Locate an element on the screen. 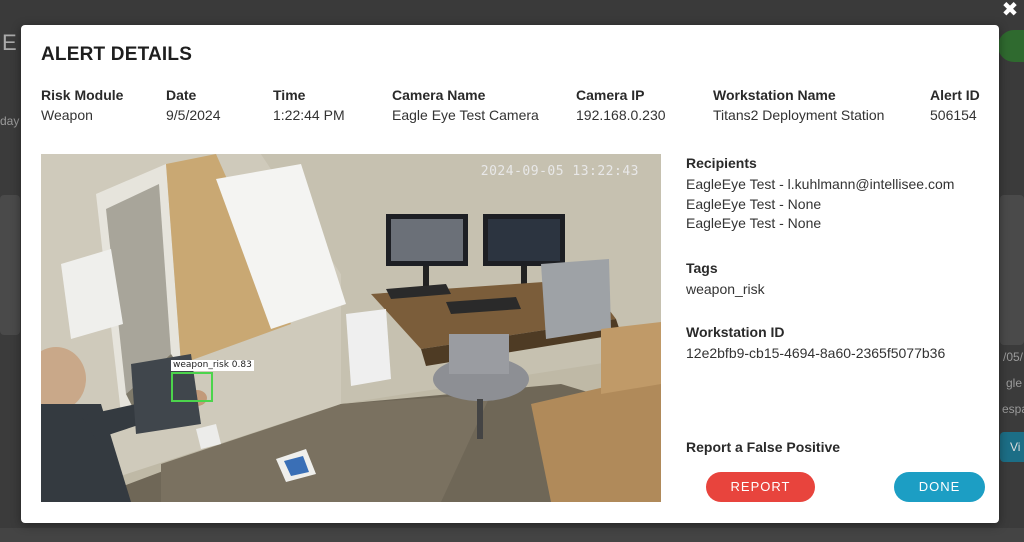 This screenshot has height=542, width=1024. meta-value: Eagle Eye Test Camera is located at coordinates (465, 115).